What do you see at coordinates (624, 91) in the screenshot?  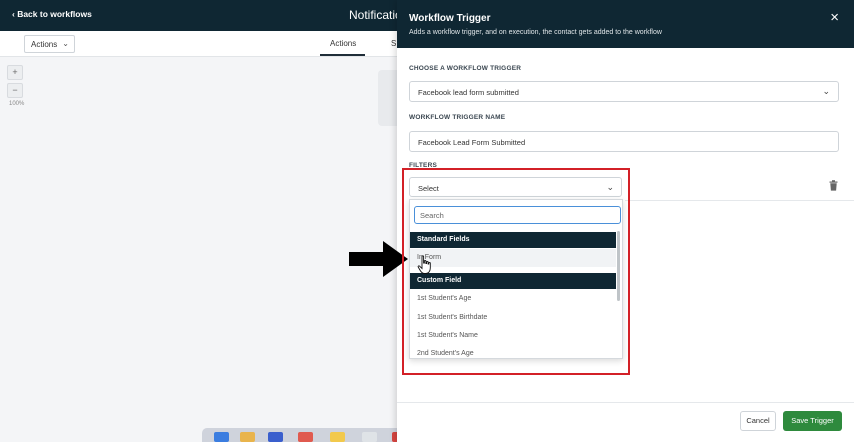 I see `trigger-select: Facebook lead form submitted ⌄` at bounding box center [624, 91].